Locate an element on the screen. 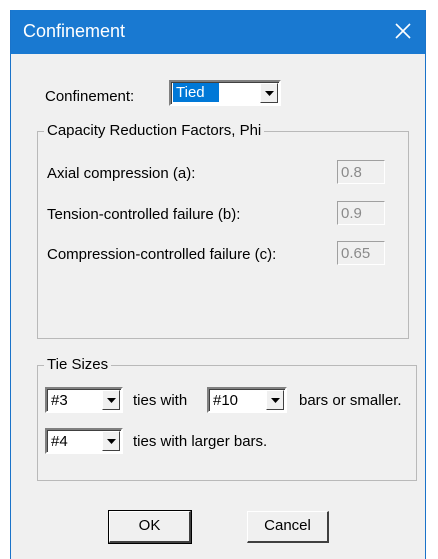 This screenshot has width=438, height=559. tie-size-select-1: #3 is located at coordinates (84, 400).